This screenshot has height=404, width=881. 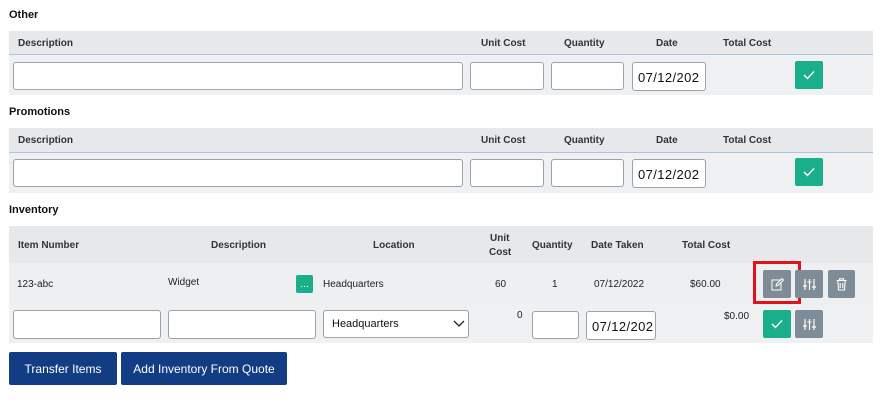 I want to click on delete-item-button, so click(x=841, y=284).